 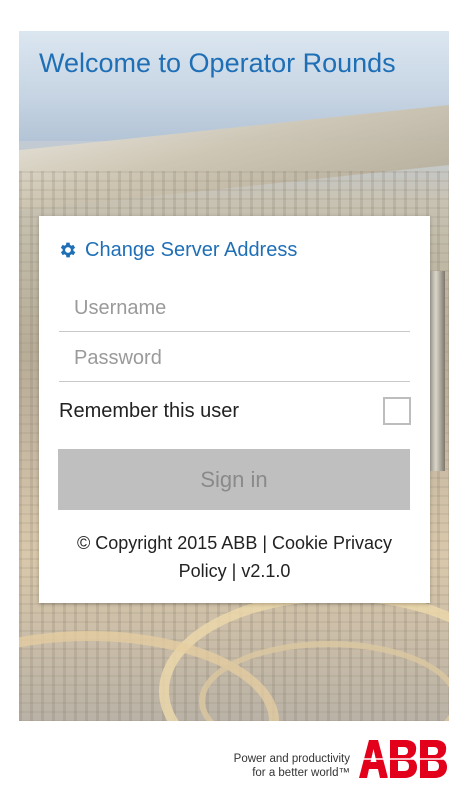 I want to click on remember-user-label: Remember this user, so click(x=149, y=411).